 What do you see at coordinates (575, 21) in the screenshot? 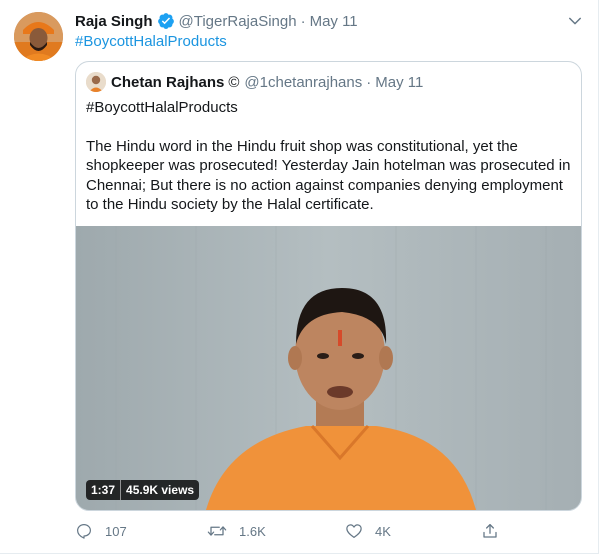
I see `chevron-down-icon` at bounding box center [575, 21].